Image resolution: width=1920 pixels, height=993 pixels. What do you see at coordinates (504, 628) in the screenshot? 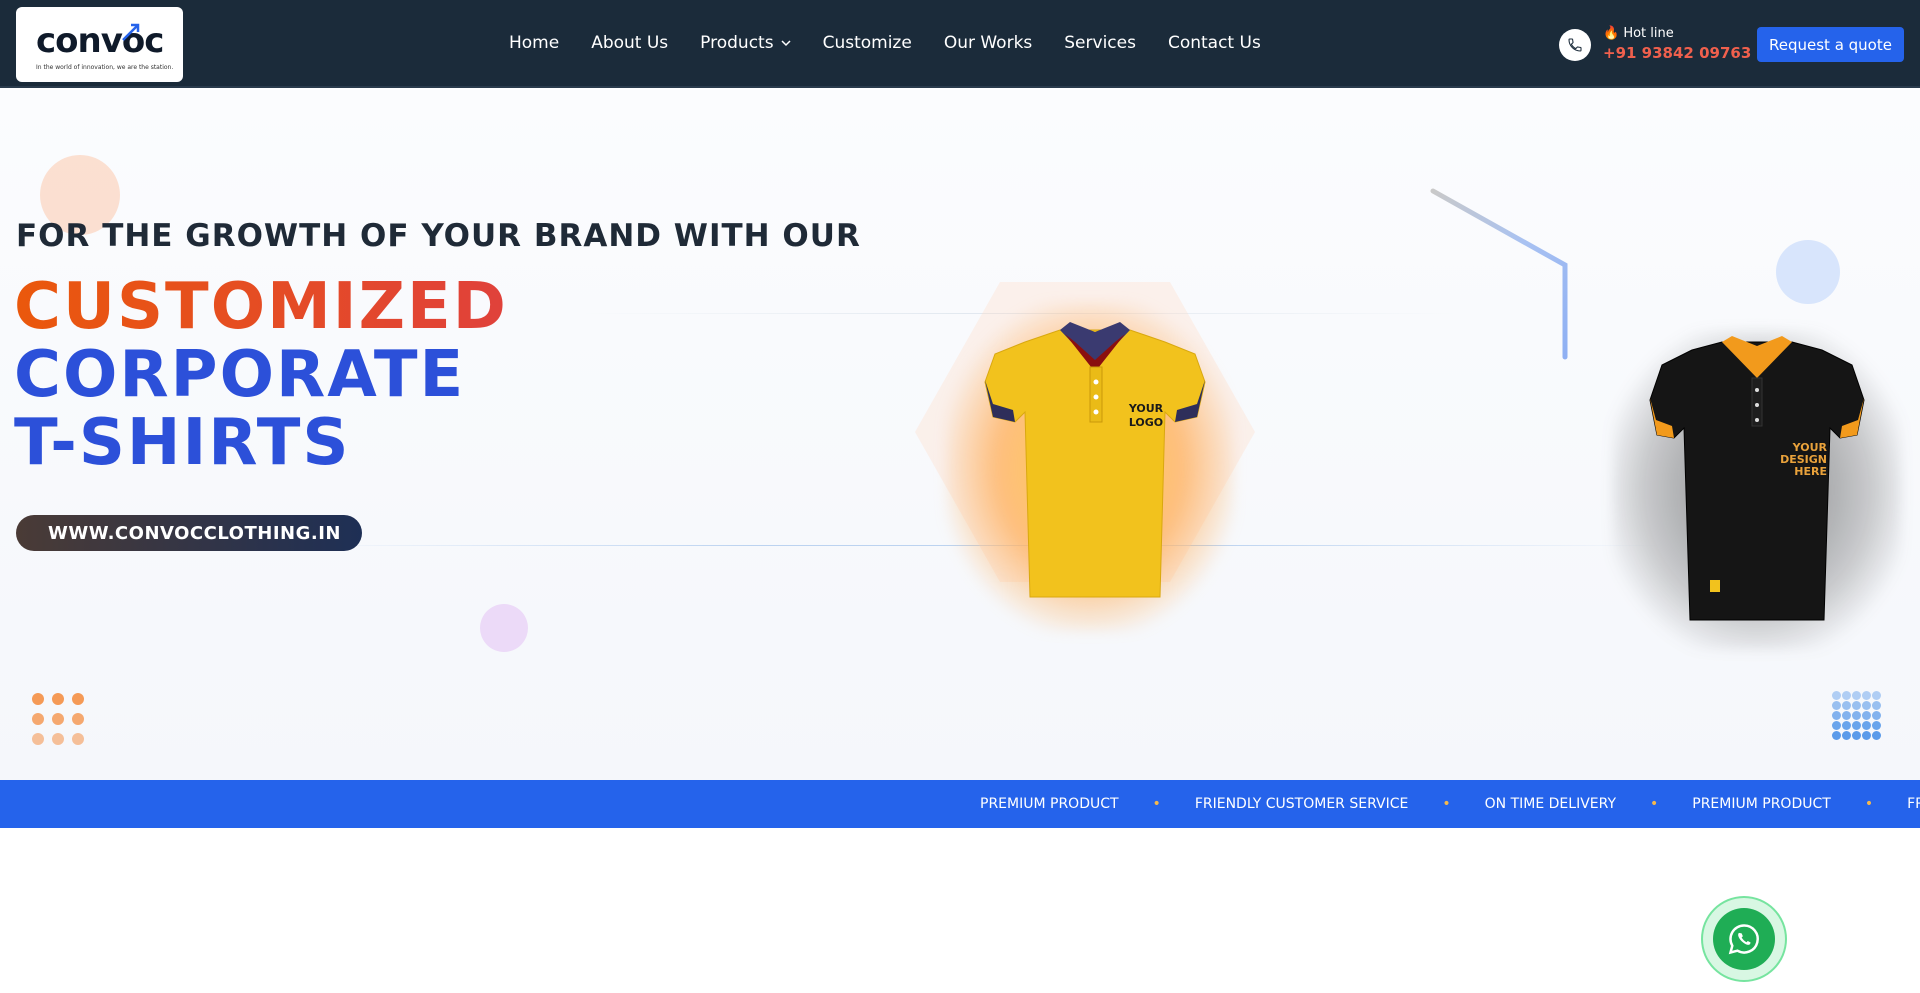
I see `decor-circle-purple` at bounding box center [504, 628].